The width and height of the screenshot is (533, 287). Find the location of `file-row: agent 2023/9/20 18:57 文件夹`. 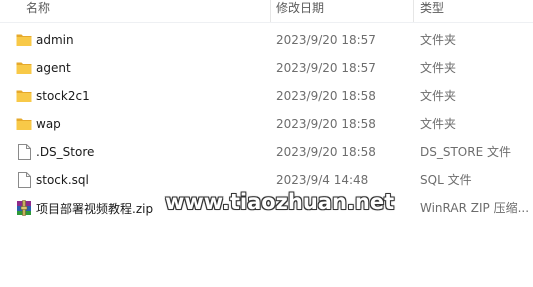

file-row: agent 2023/9/20 18:57 文件夹 is located at coordinates (266, 68).